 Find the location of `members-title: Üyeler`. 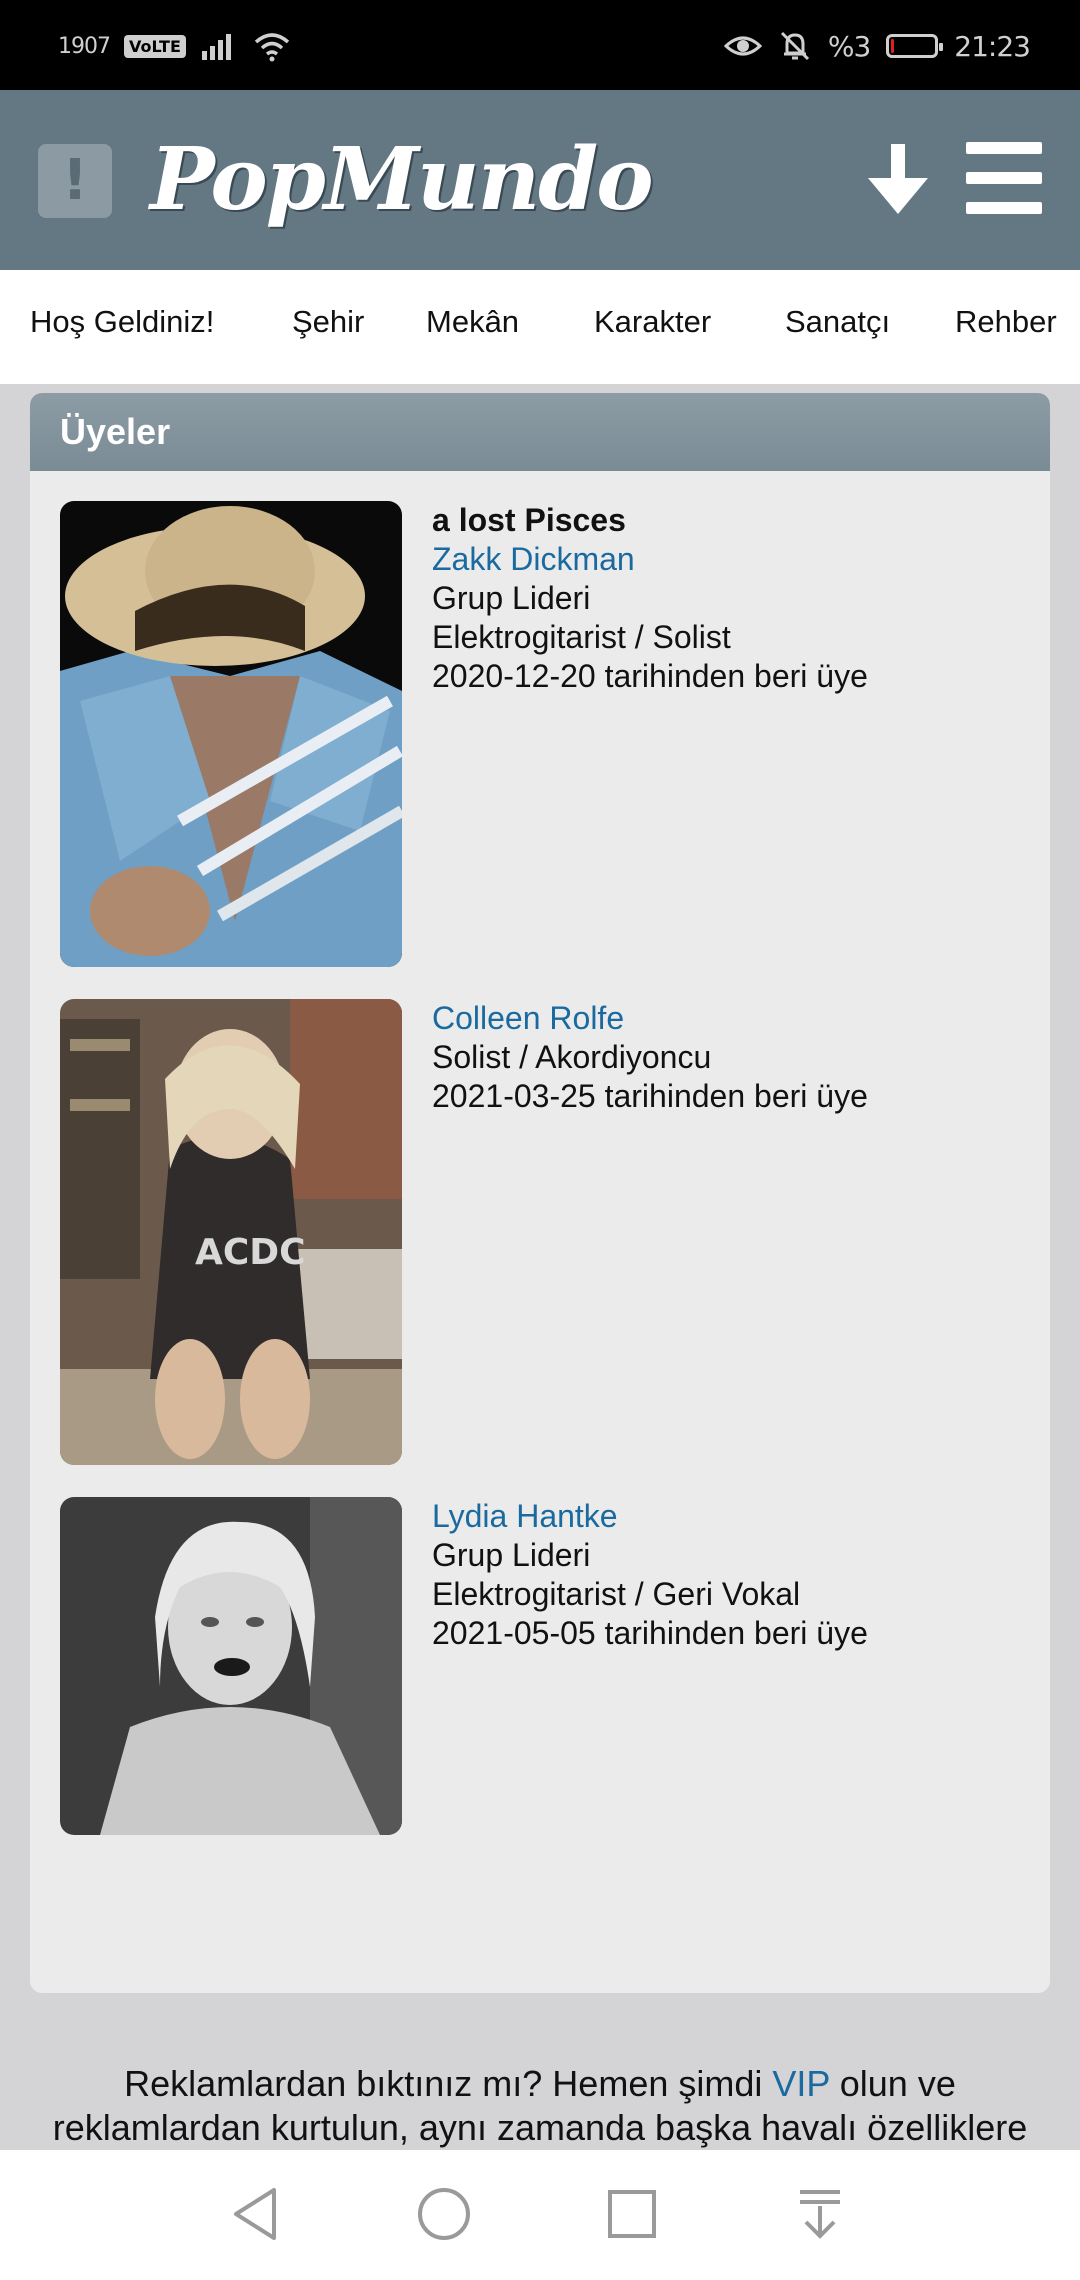

members-title: Üyeler is located at coordinates (540, 432).